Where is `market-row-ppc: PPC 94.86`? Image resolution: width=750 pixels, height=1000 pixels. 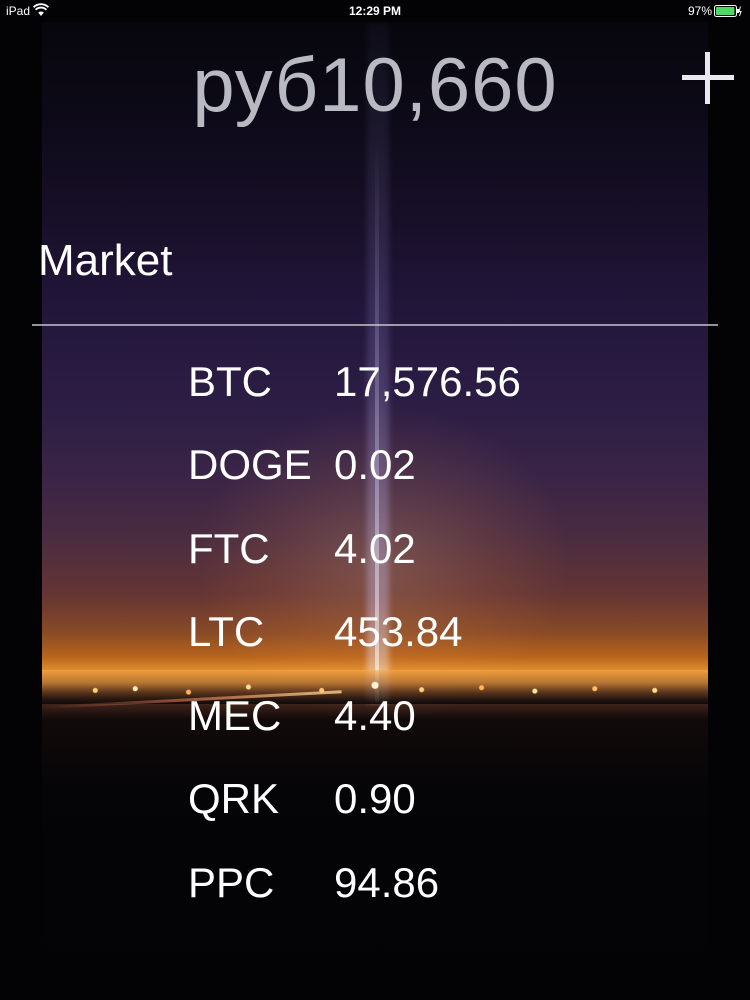 market-row-ppc: PPC 94.86 is located at coordinates (388, 883).